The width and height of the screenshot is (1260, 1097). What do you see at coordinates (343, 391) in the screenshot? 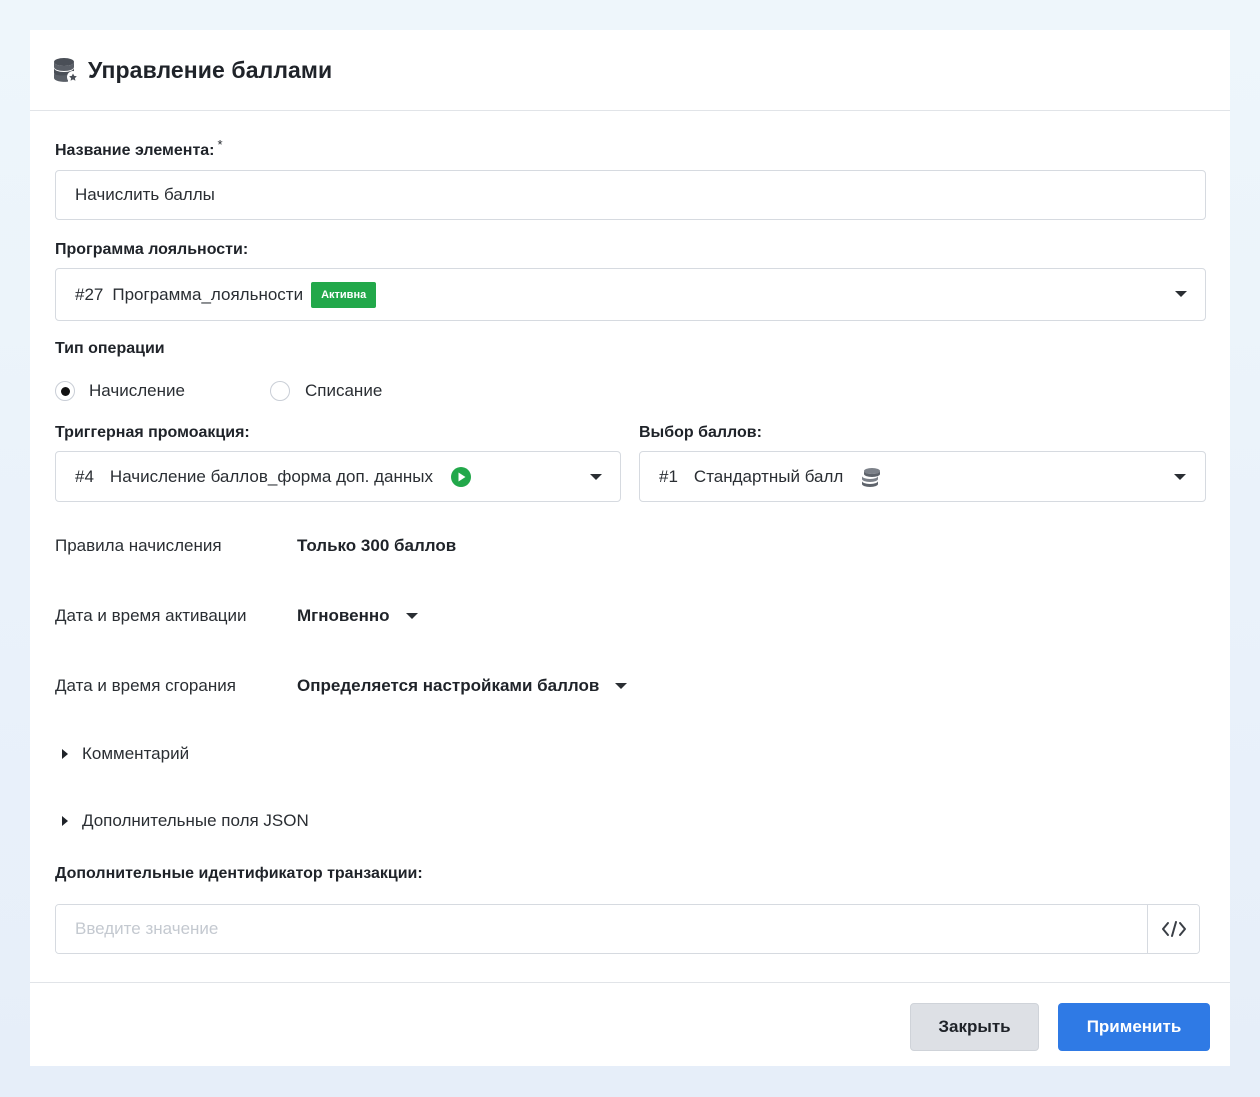
I see `radio-writeoff-label: Списание` at bounding box center [343, 391].